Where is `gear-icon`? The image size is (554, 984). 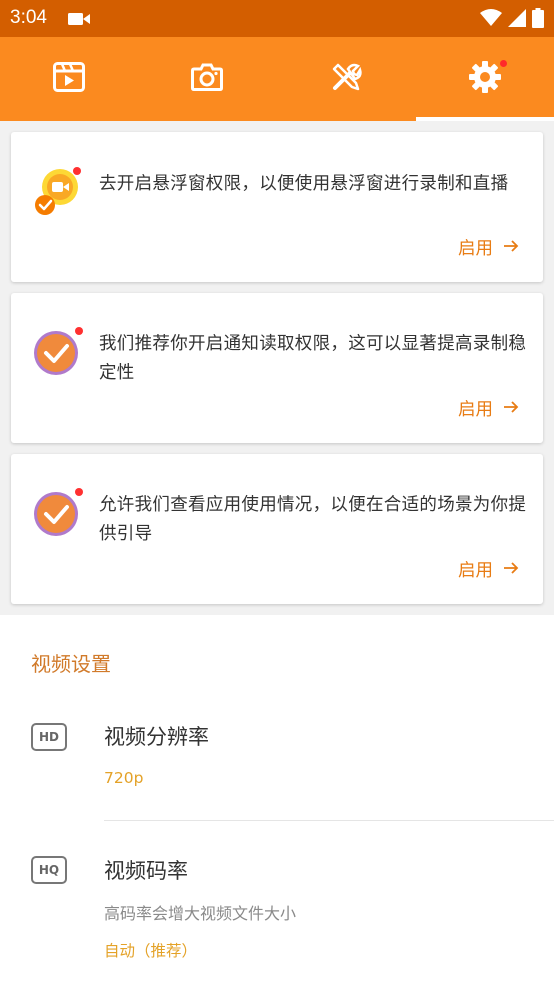 gear-icon is located at coordinates (485, 79).